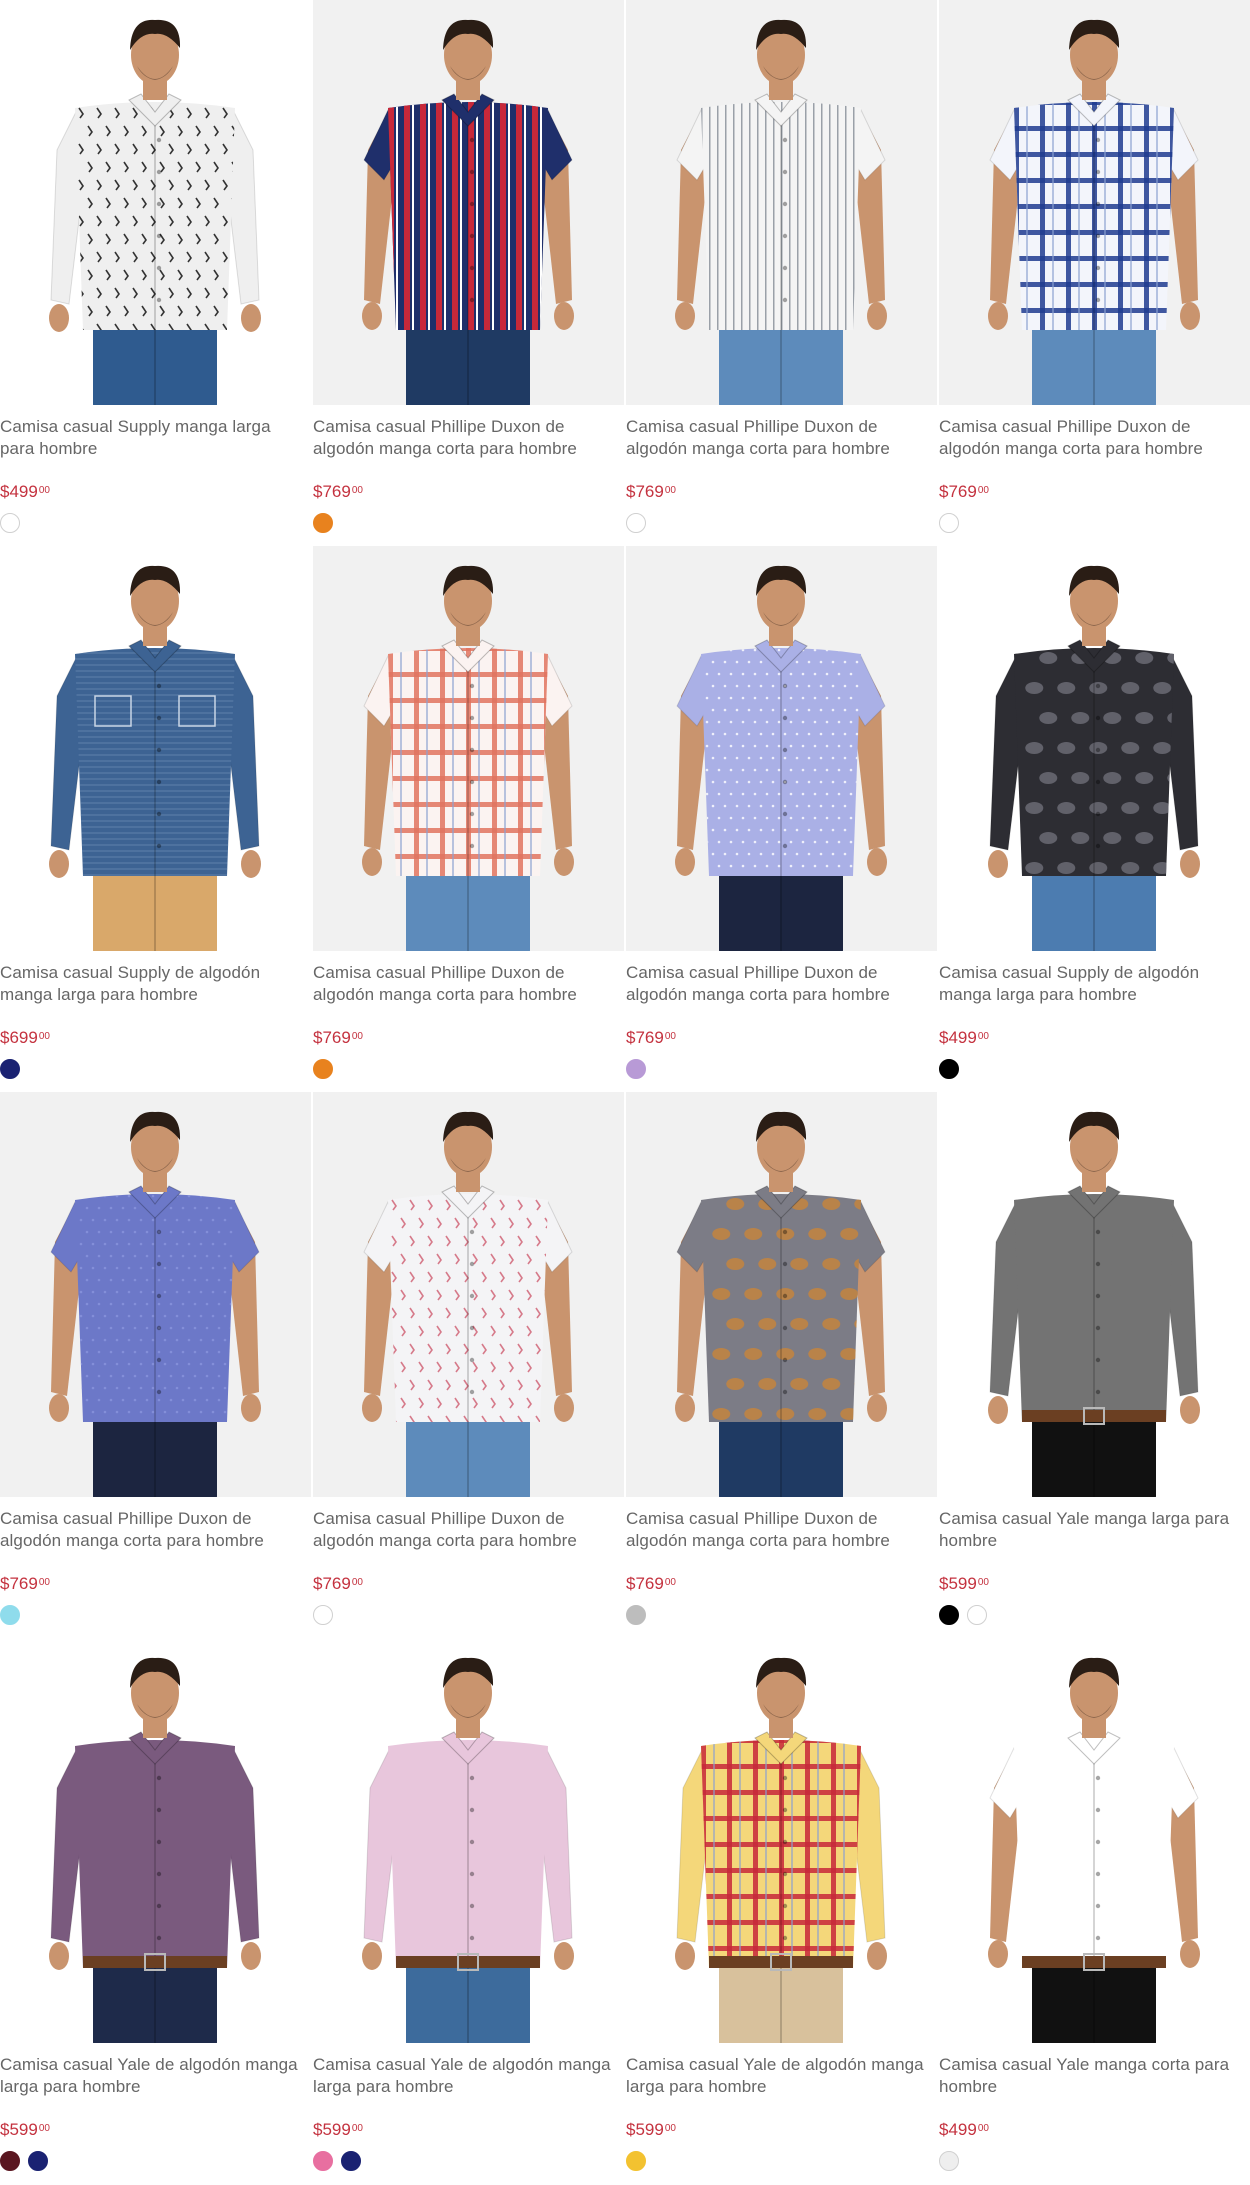 The height and width of the screenshot is (2185, 1250). What do you see at coordinates (19, 1037) in the screenshot?
I see `price-amount: $699` at bounding box center [19, 1037].